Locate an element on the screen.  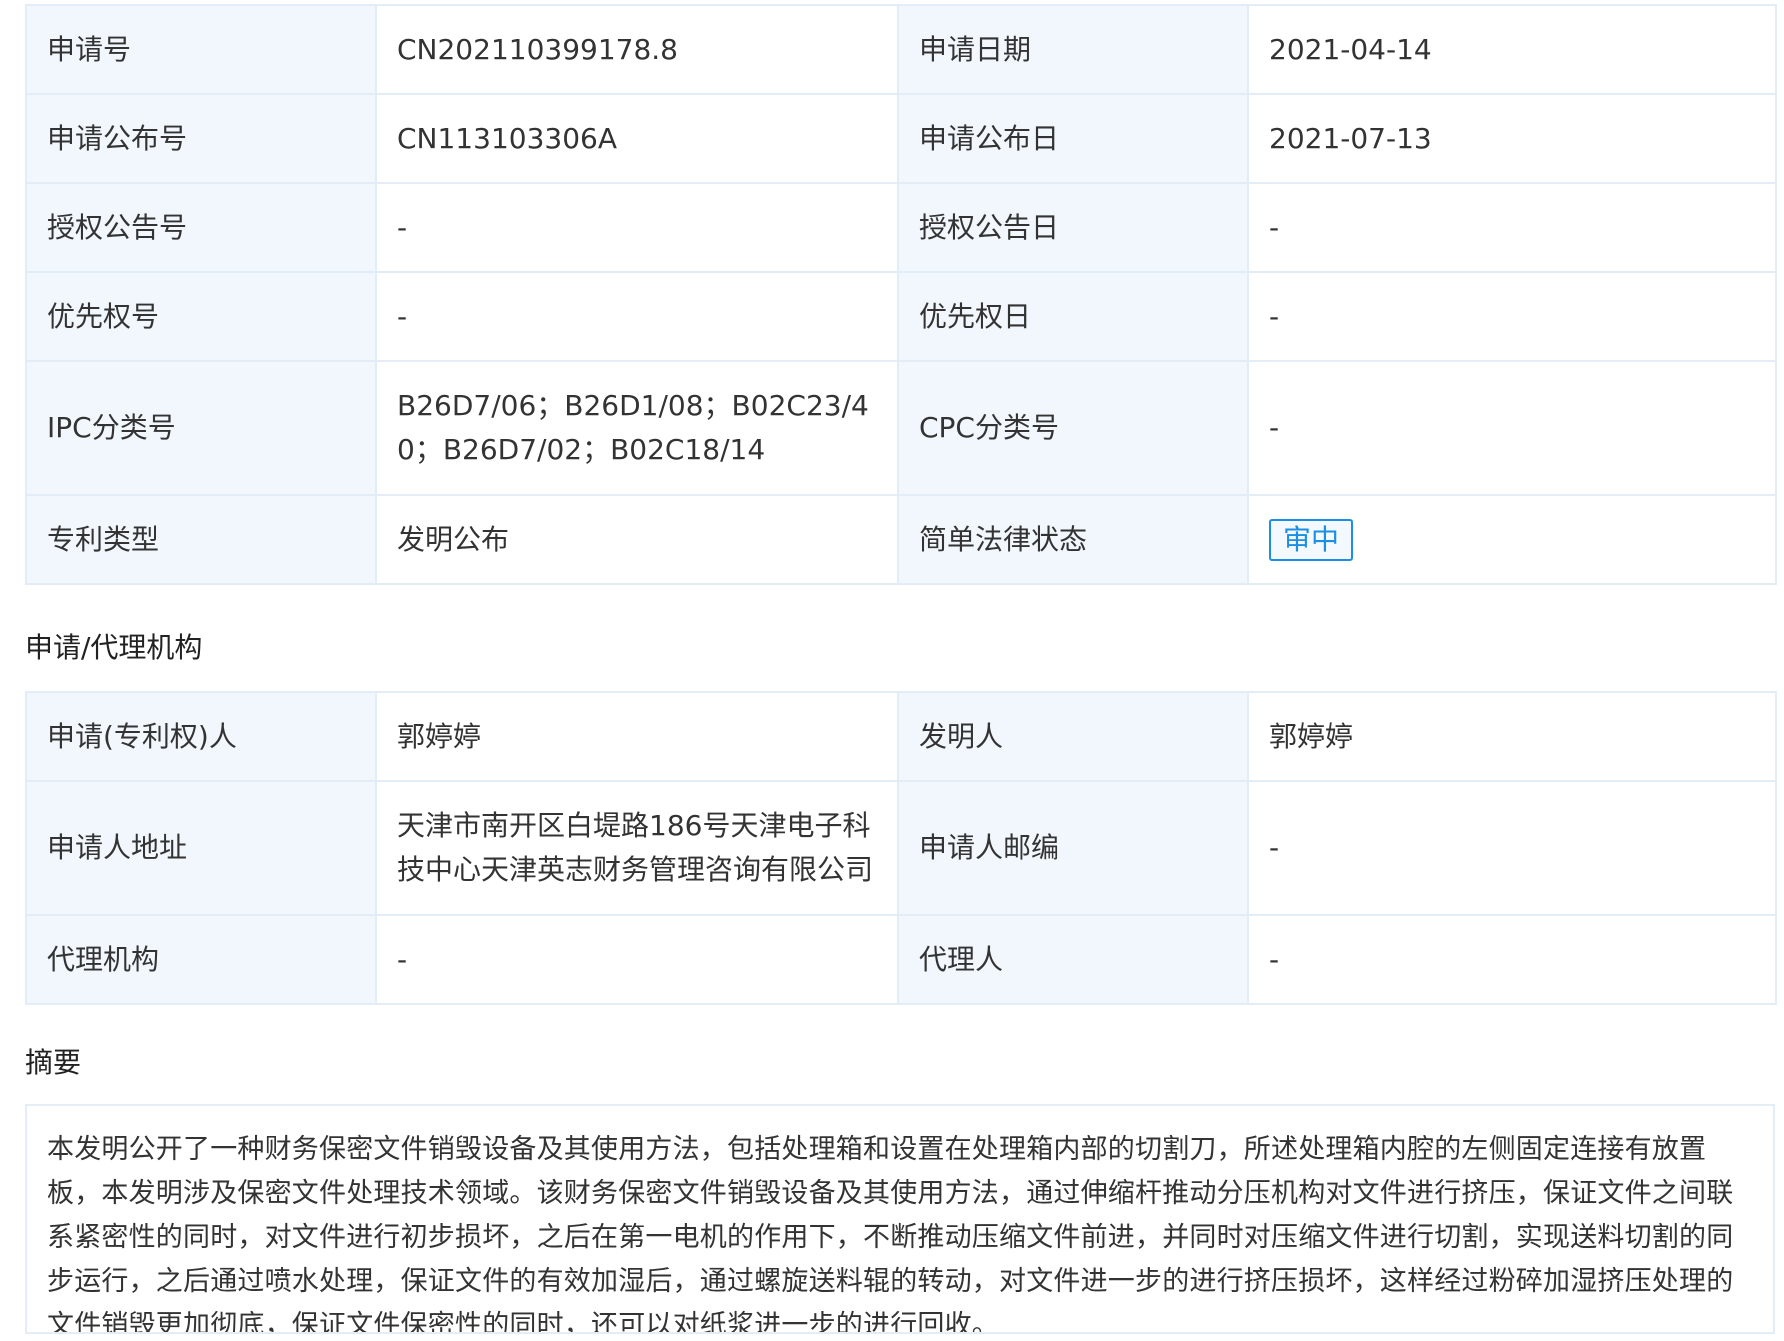
grant-number-label: 授权公告号 is located at coordinates (201, 227).